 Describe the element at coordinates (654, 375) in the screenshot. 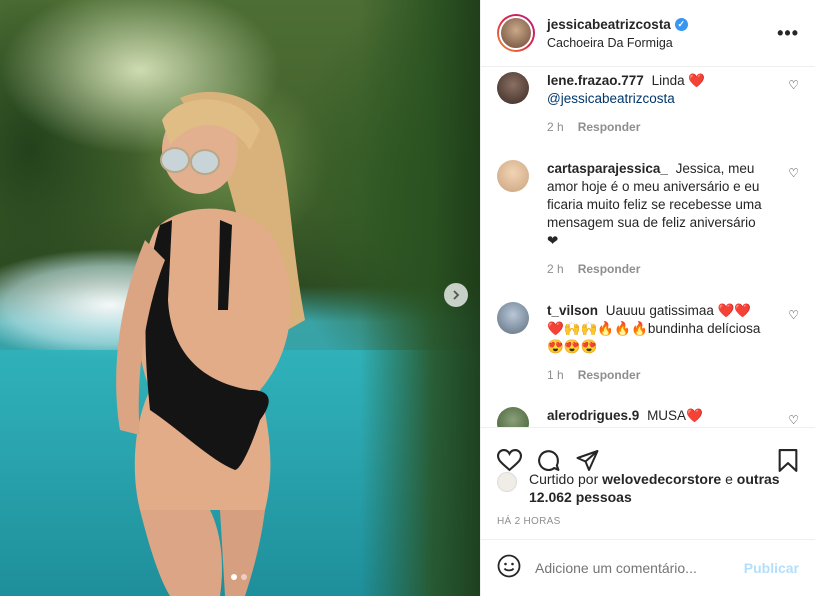

I see `comment-meta: 1 h Responder` at that location.